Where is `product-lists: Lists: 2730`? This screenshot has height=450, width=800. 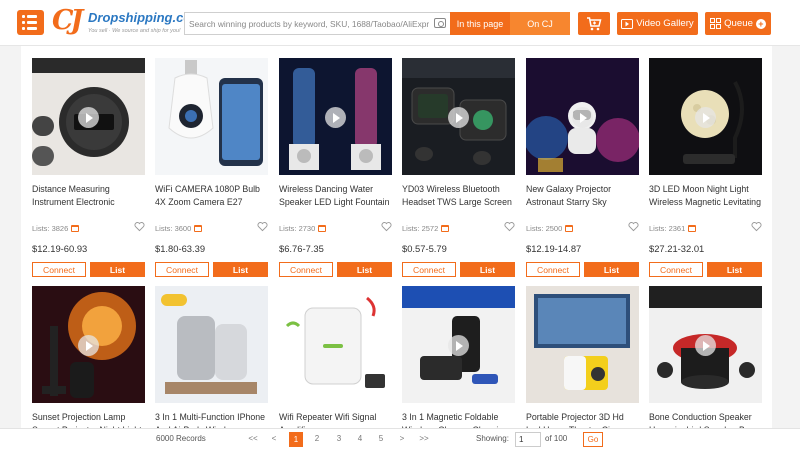 product-lists: Lists: 2730 is located at coordinates (303, 228).